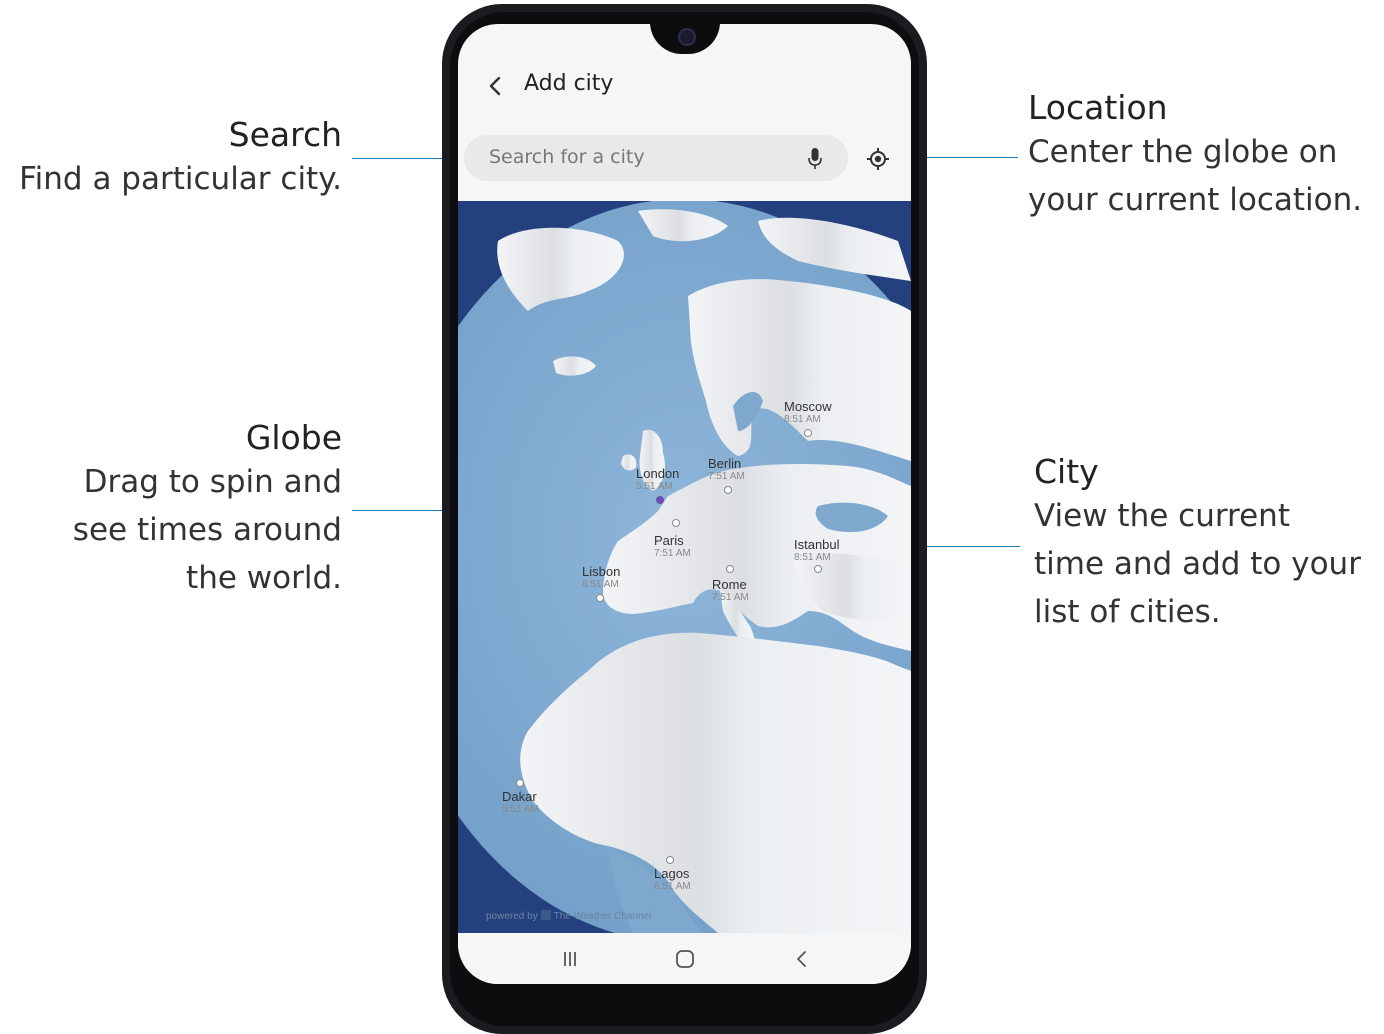 The height and width of the screenshot is (1034, 1384). What do you see at coordinates (545, 915) in the screenshot?
I see `weather-channel-logo-icon` at bounding box center [545, 915].